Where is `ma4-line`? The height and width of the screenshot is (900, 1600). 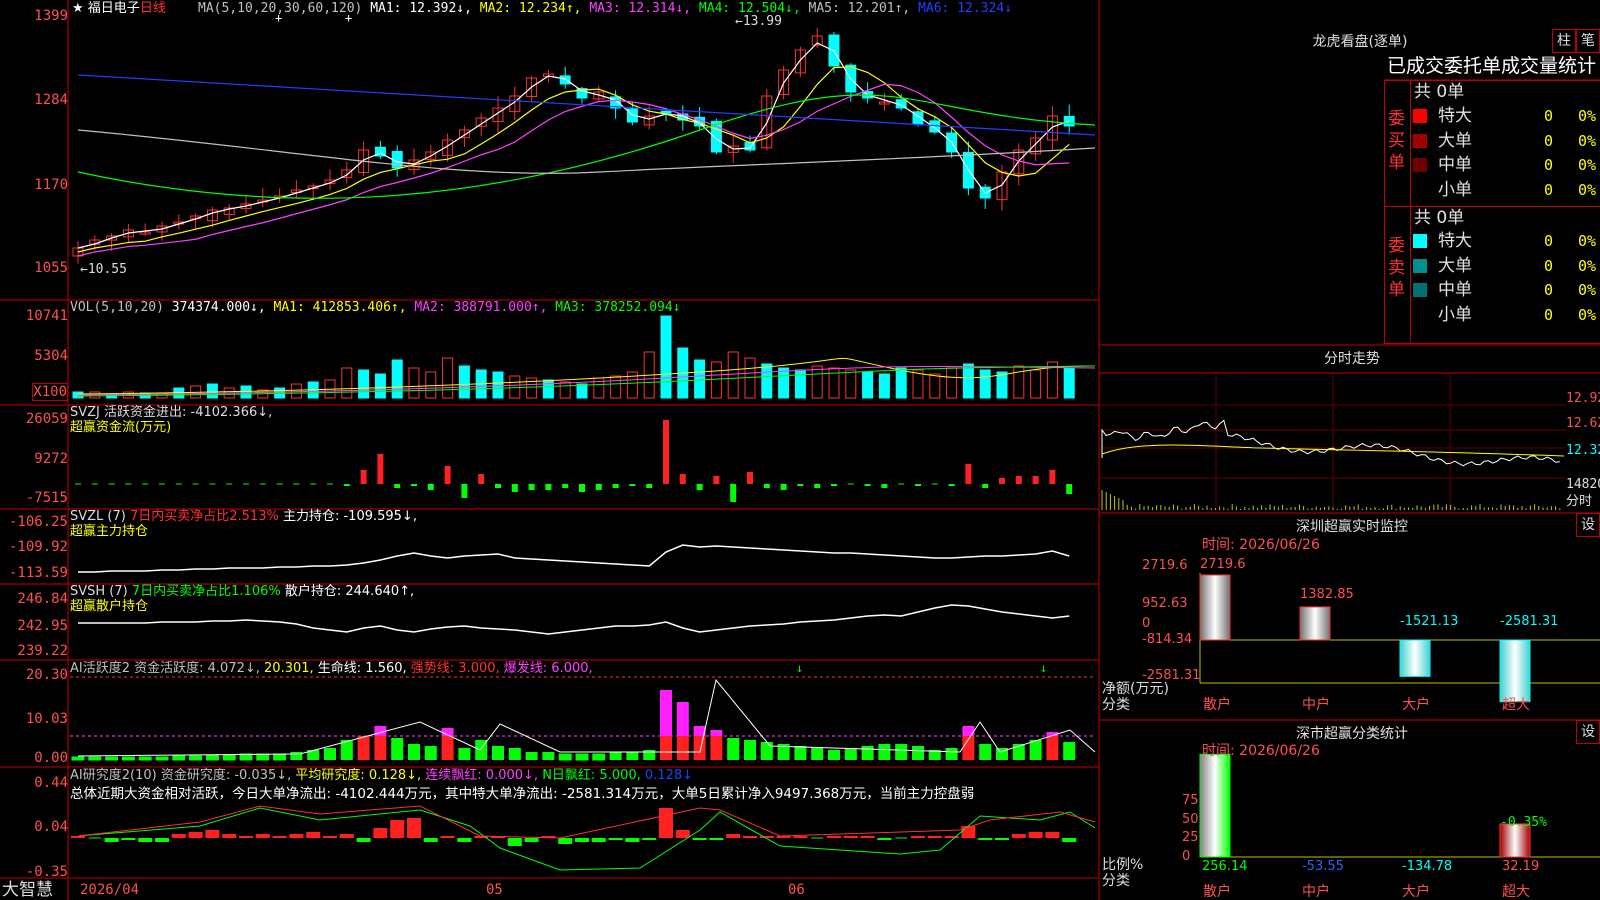
ma4-line is located at coordinates (586, 146).